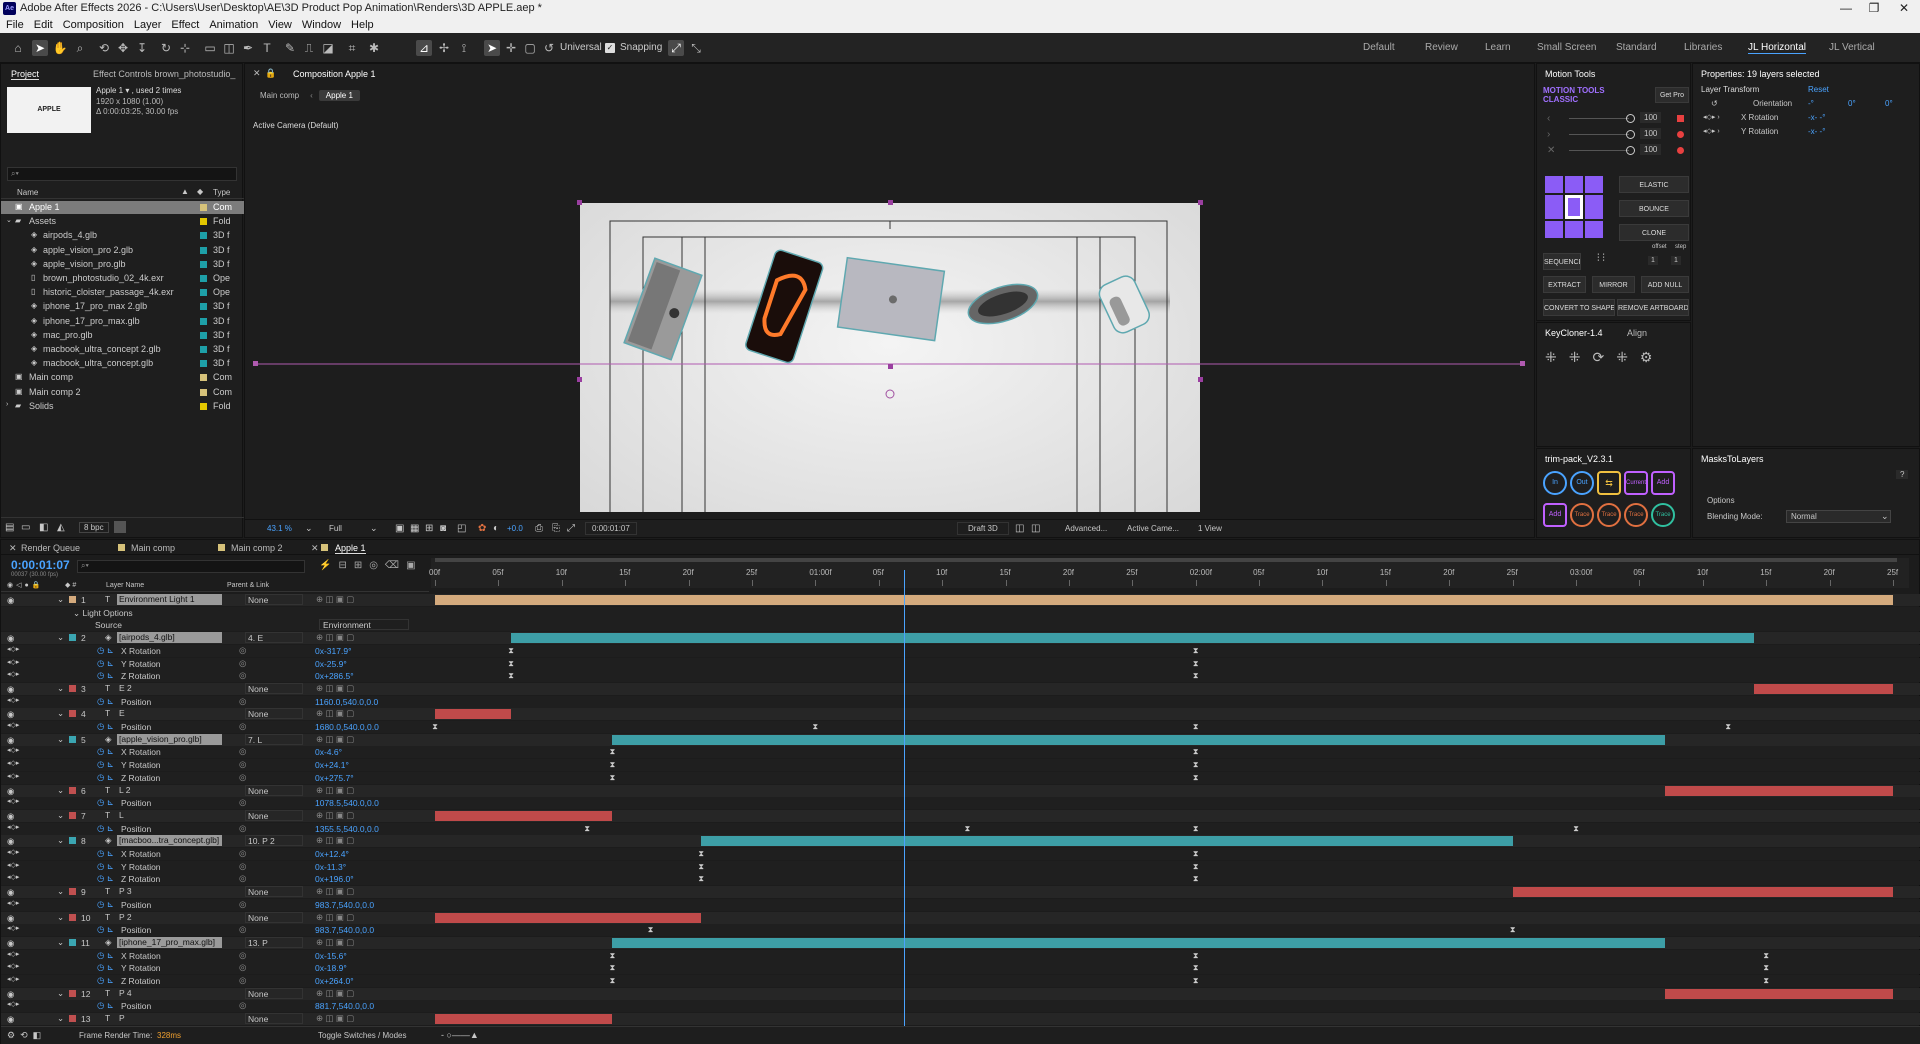 This screenshot has width=1920, height=1044. What do you see at coordinates (1210, 528) in the screenshot?
I see `view-layout-dropdown: 1 View` at bounding box center [1210, 528].